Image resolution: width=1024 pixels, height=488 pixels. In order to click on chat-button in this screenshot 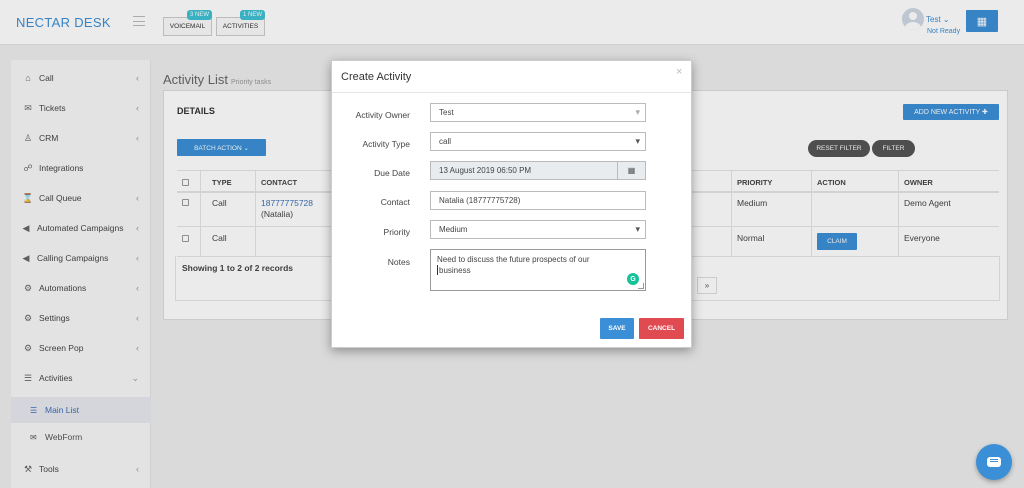, I will do `click(994, 462)`.